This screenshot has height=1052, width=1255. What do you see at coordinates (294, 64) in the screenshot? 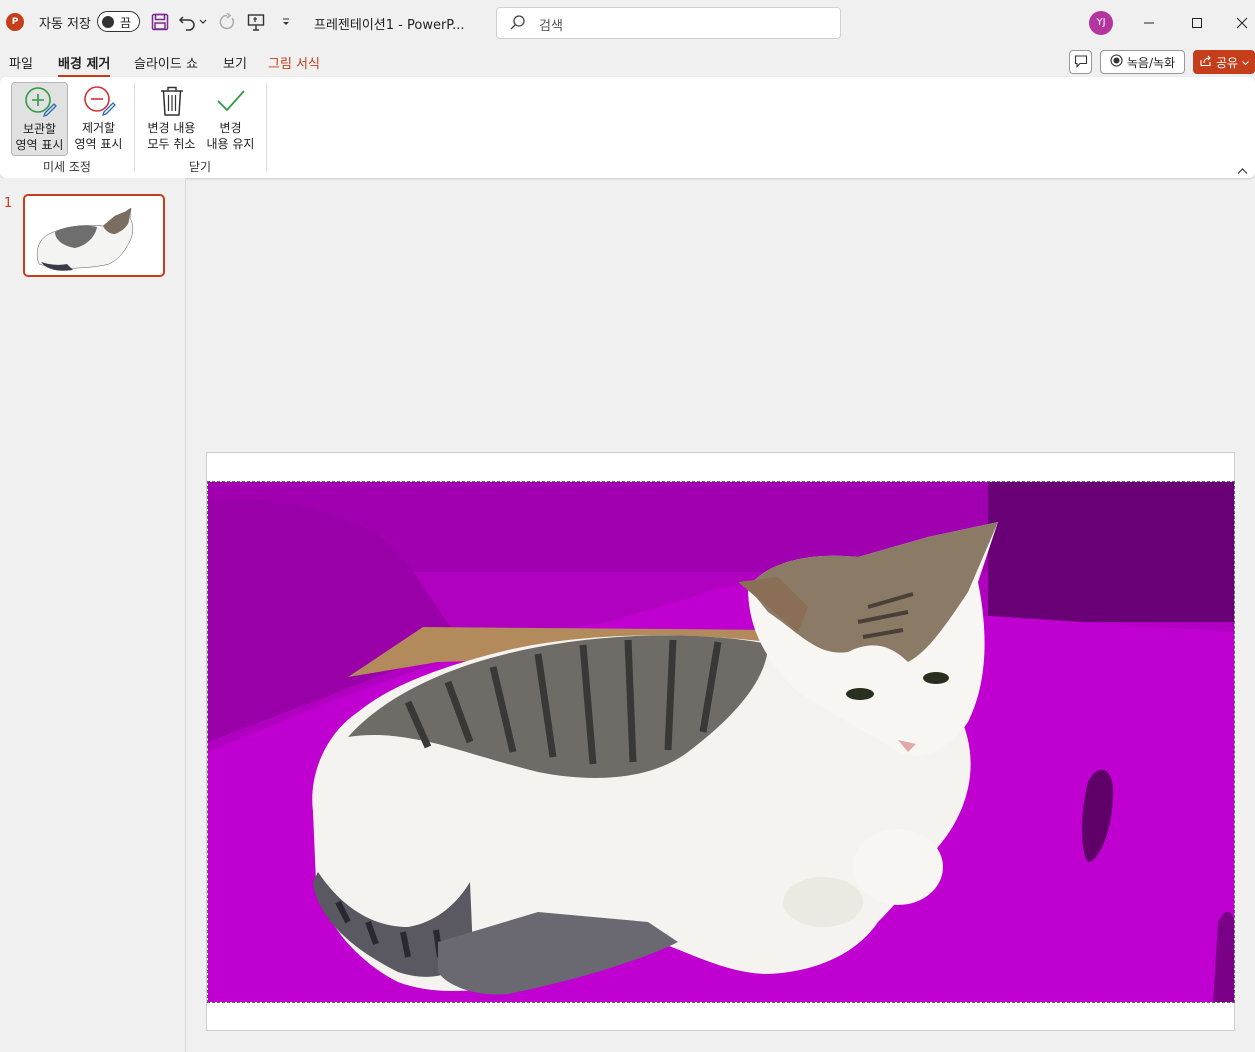
I see `tab-picture-format: 그림 서식` at bounding box center [294, 64].